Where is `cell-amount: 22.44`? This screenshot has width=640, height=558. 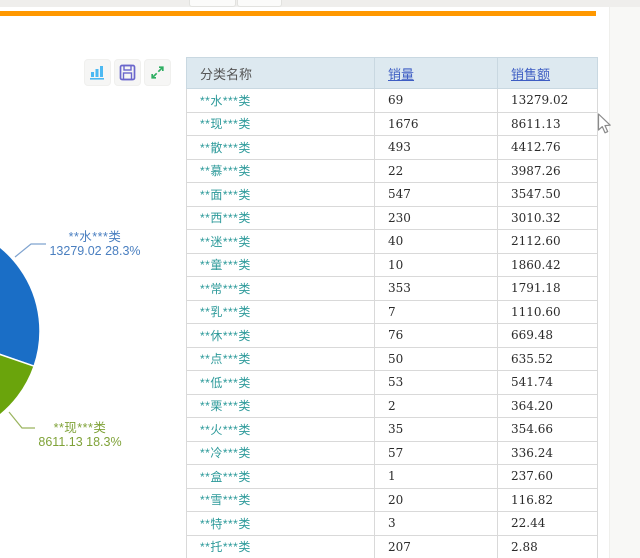
cell-amount: 22.44 is located at coordinates (547, 523).